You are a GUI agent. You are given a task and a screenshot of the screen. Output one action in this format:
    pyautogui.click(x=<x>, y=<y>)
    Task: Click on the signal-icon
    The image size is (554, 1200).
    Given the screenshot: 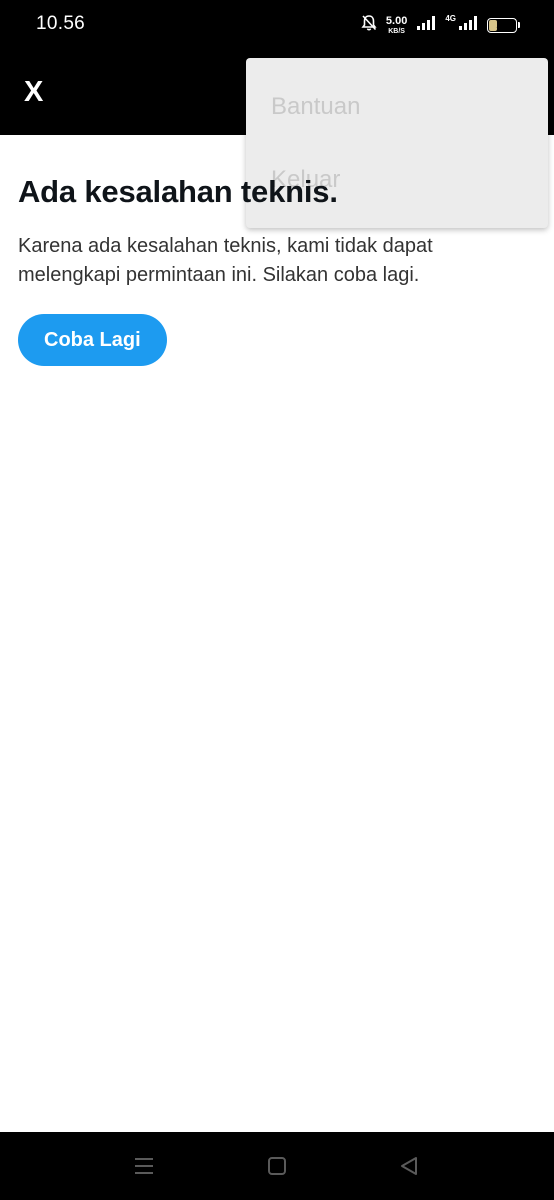 What is the action you would take?
    pyautogui.click(x=426, y=25)
    